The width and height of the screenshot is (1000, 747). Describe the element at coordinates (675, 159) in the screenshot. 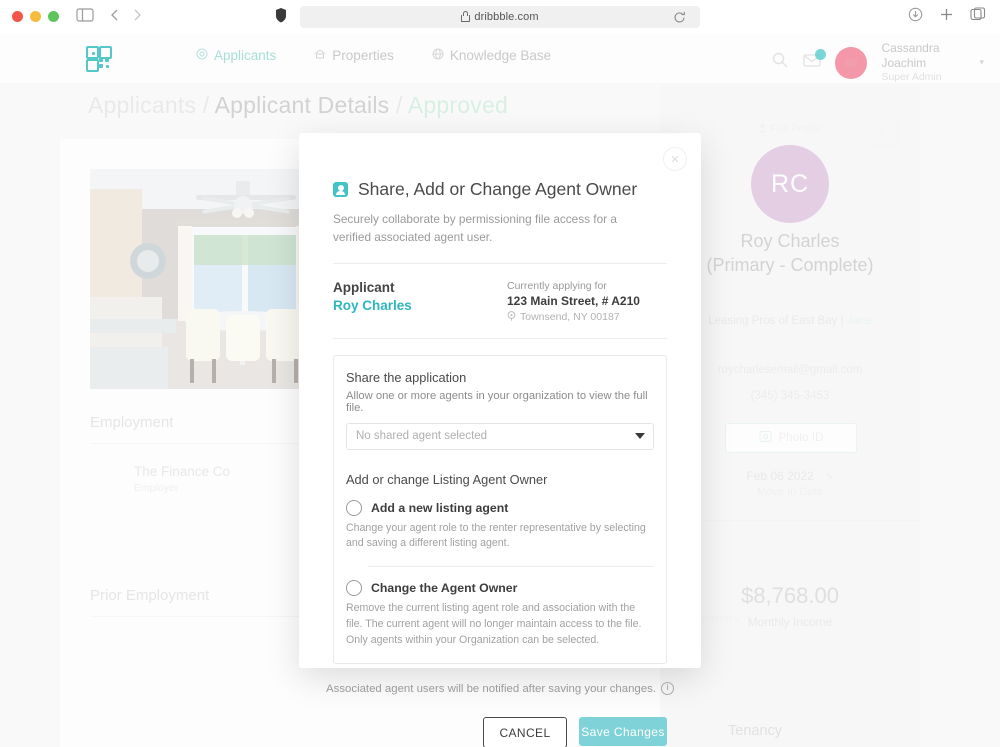

I see `close-icon: ✕` at that location.